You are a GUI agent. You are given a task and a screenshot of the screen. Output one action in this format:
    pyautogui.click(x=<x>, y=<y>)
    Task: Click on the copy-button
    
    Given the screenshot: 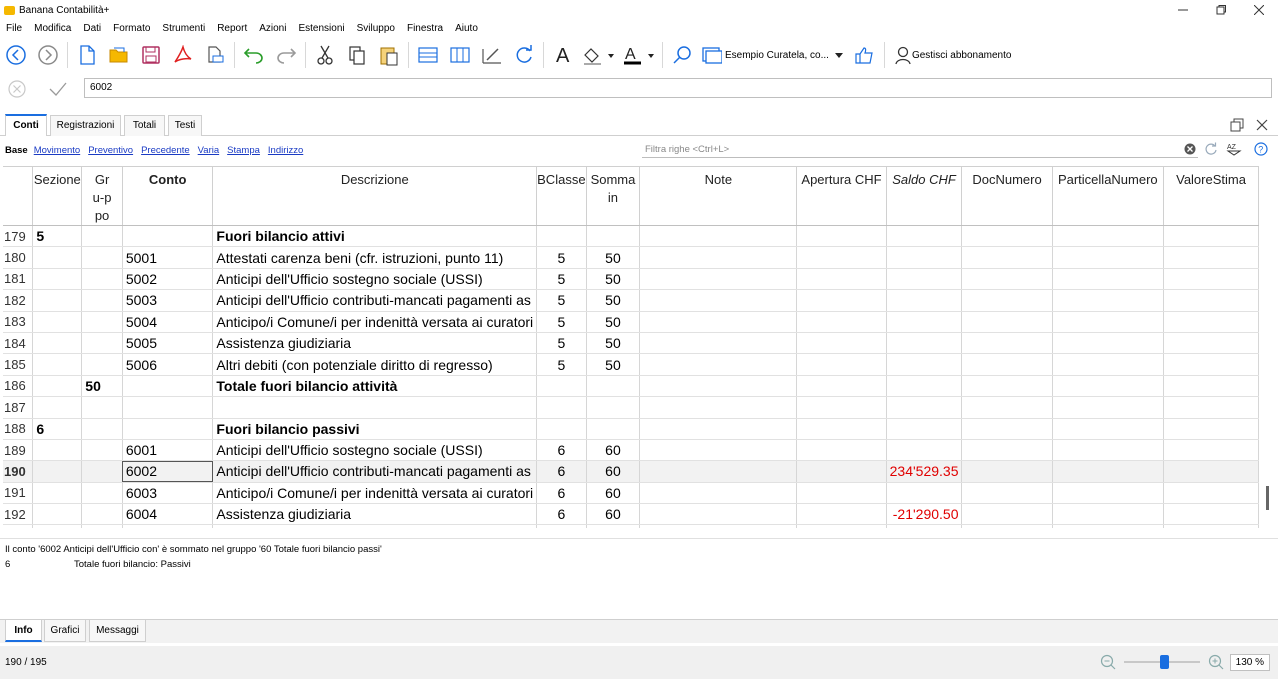 What is the action you would take?
    pyautogui.click(x=357, y=55)
    